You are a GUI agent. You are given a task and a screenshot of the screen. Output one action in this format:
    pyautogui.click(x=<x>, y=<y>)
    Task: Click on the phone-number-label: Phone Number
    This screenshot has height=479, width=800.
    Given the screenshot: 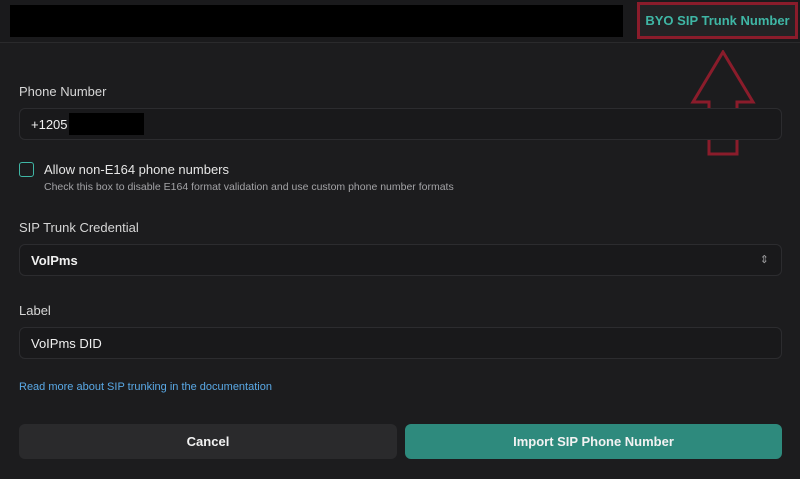 What is the action you would take?
    pyautogui.click(x=63, y=91)
    